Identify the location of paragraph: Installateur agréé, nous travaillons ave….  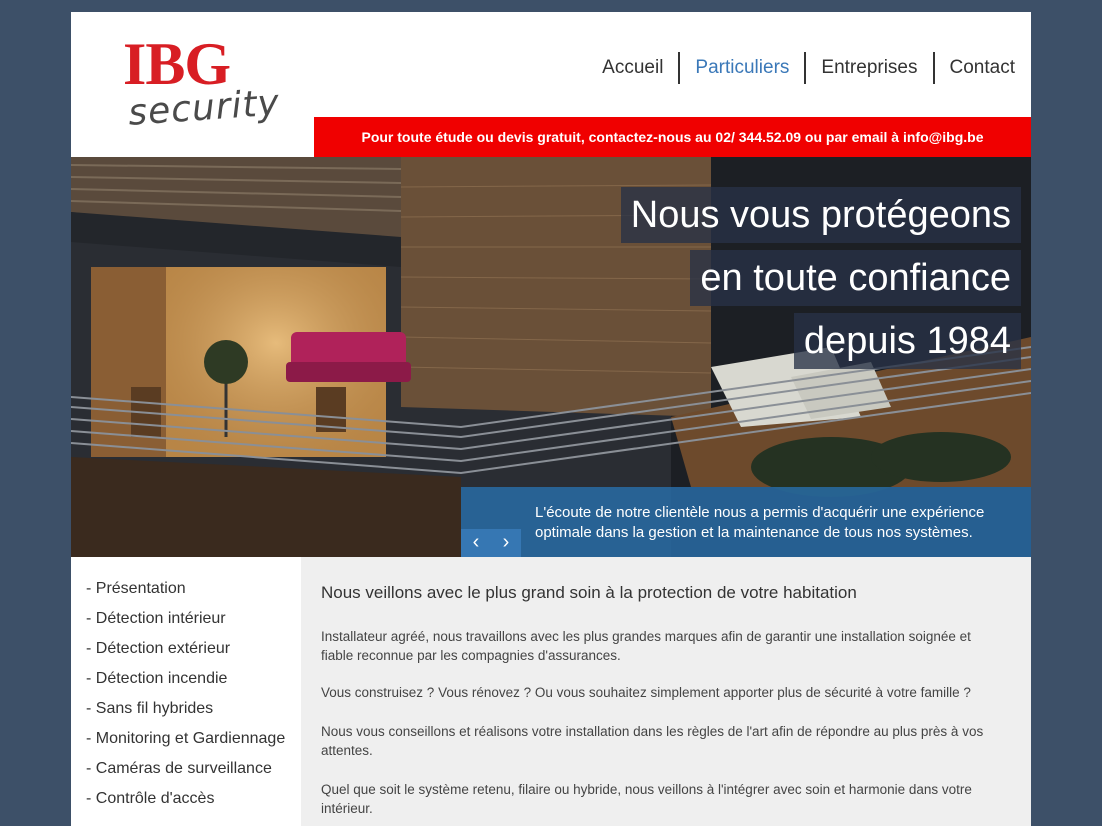
(646, 646).